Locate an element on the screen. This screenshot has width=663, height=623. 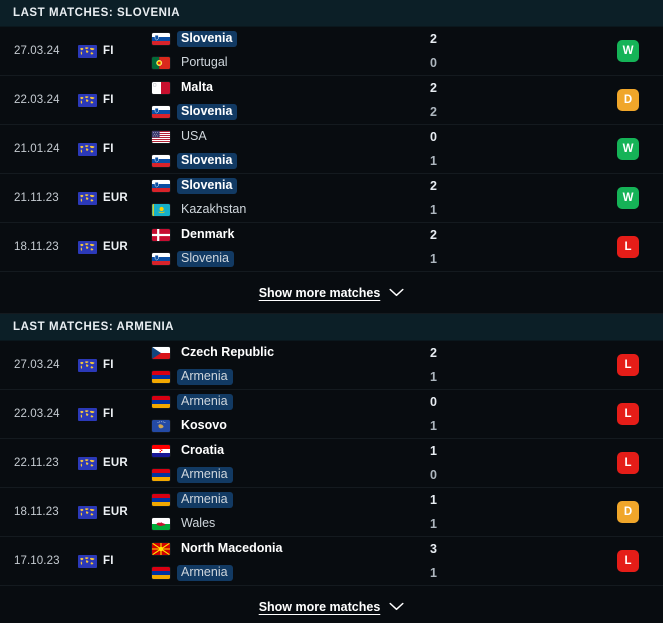
team-line: Kosovo is located at coordinates (272, 426).